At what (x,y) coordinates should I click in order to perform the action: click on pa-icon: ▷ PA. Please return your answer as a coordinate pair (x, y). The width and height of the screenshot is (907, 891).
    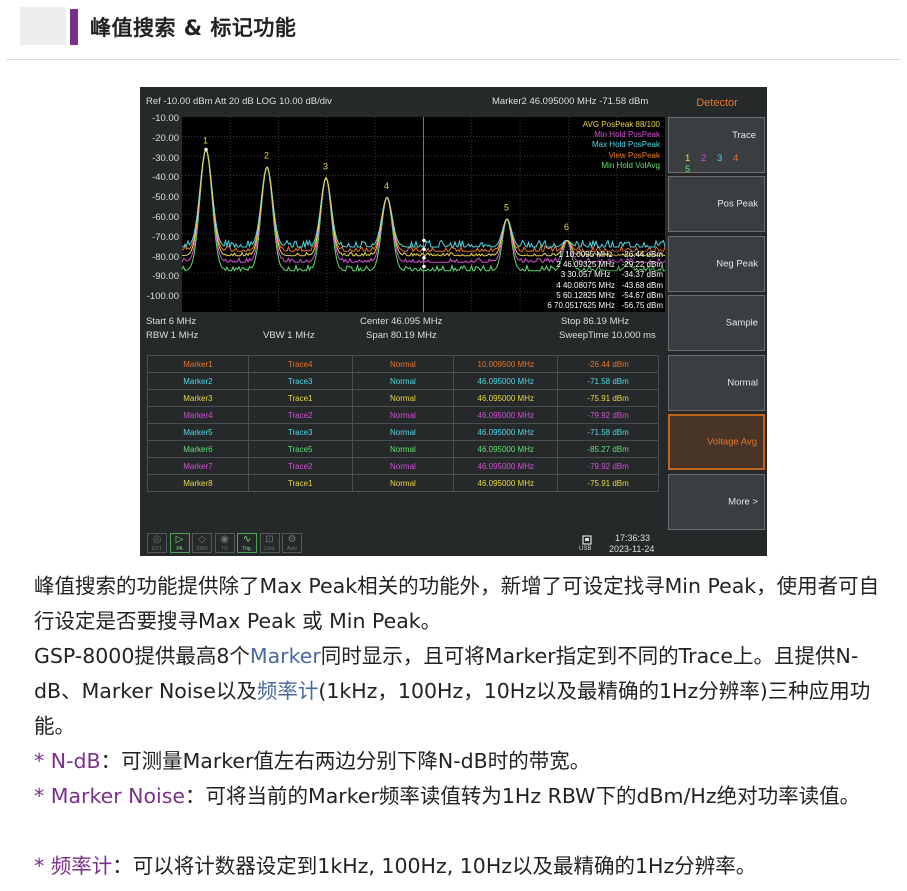
    Looking at the image, I should click on (179, 543).